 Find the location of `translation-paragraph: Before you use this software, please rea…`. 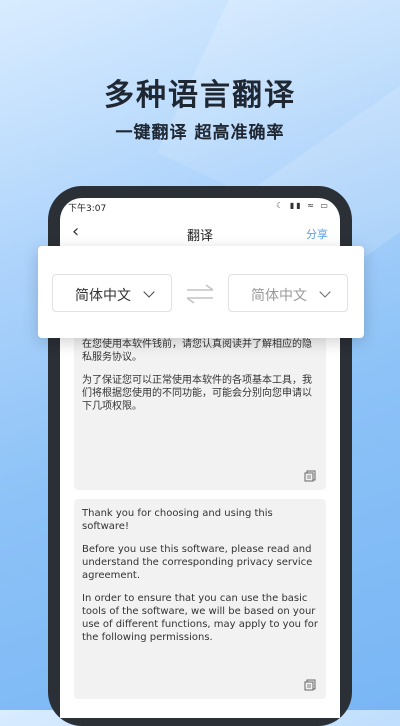

translation-paragraph: Before you use this software, please rea… is located at coordinates (197, 562).